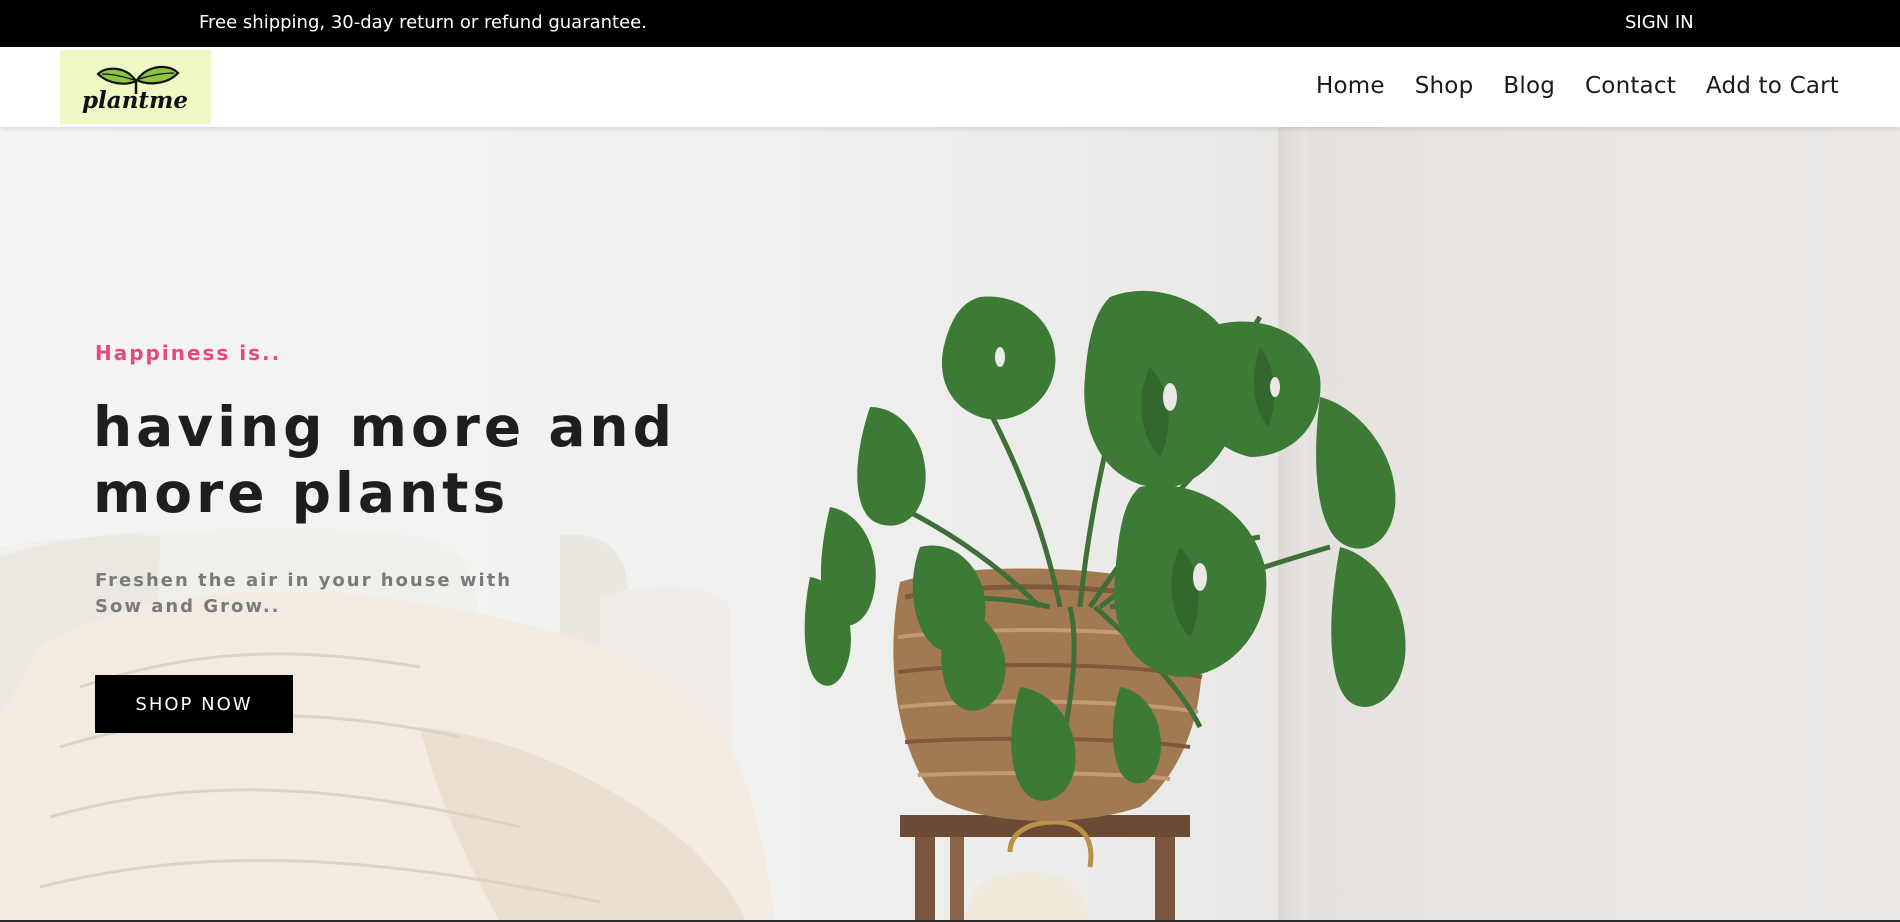 This screenshot has width=1900, height=922. What do you see at coordinates (1350, 86) in the screenshot?
I see `nav-home: Home` at bounding box center [1350, 86].